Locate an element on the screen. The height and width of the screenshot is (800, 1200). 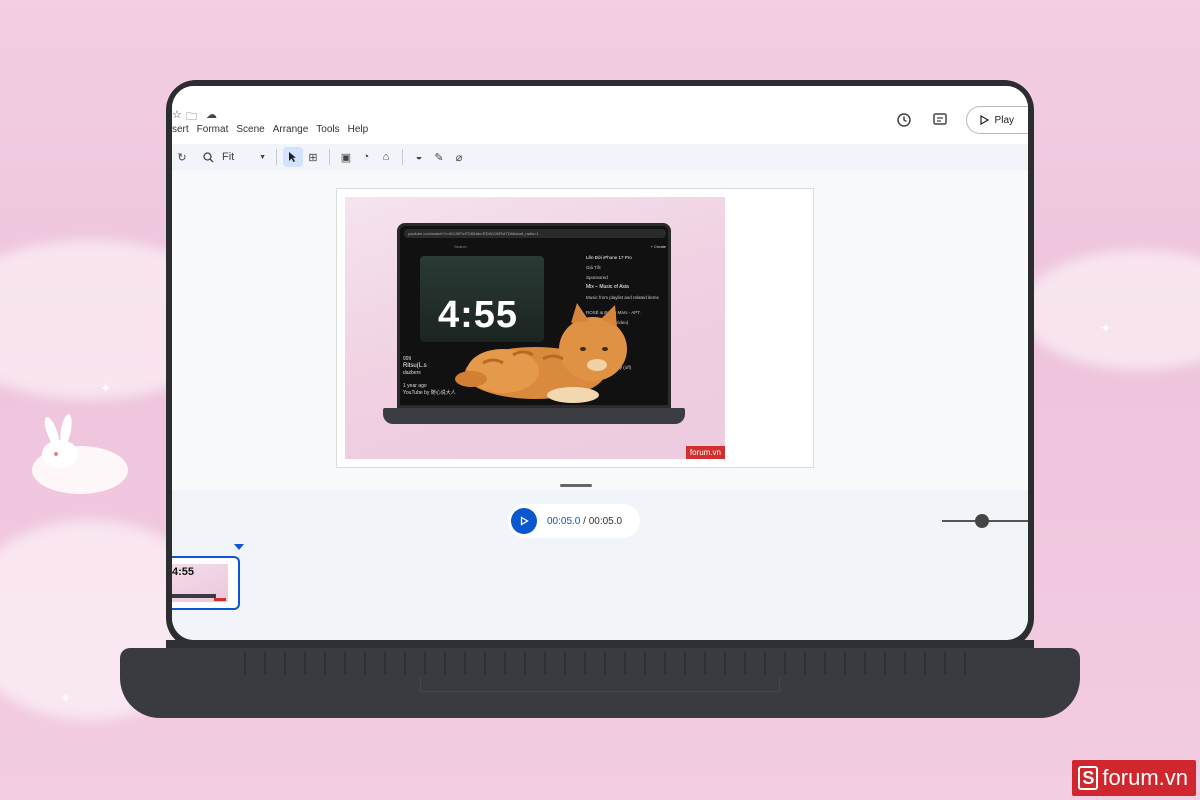
brand-text: forum.vn is located at coordinates (1145, 777).